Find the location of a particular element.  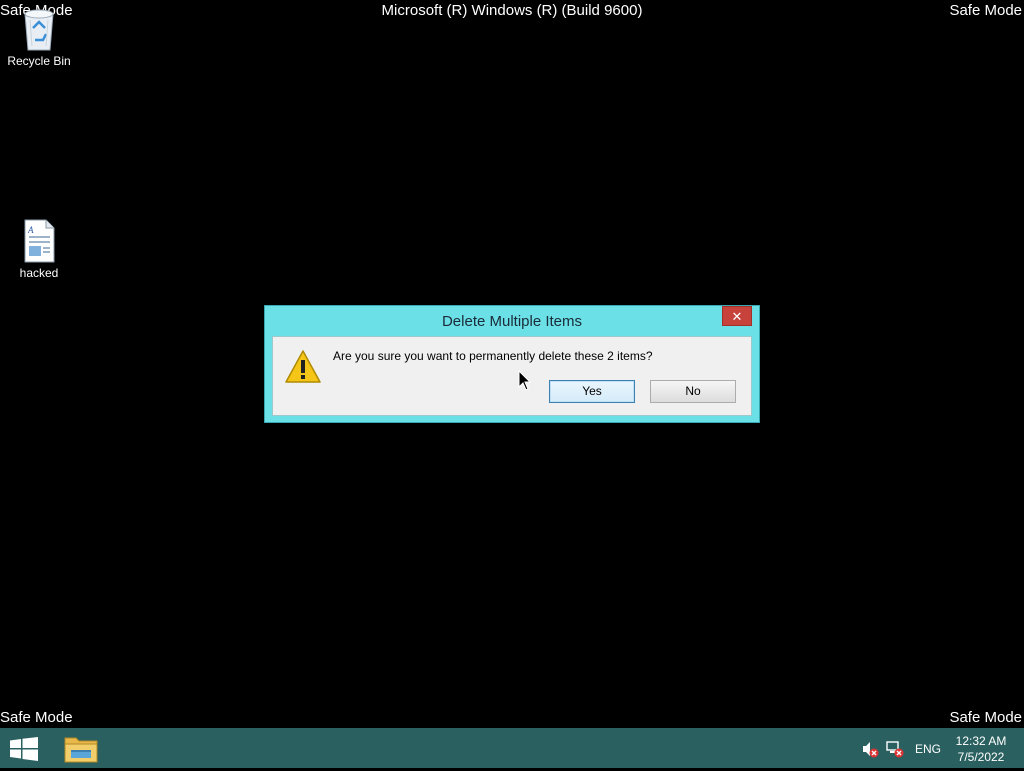

dialog-title: Delete Multiple Items is located at coordinates (512, 321).